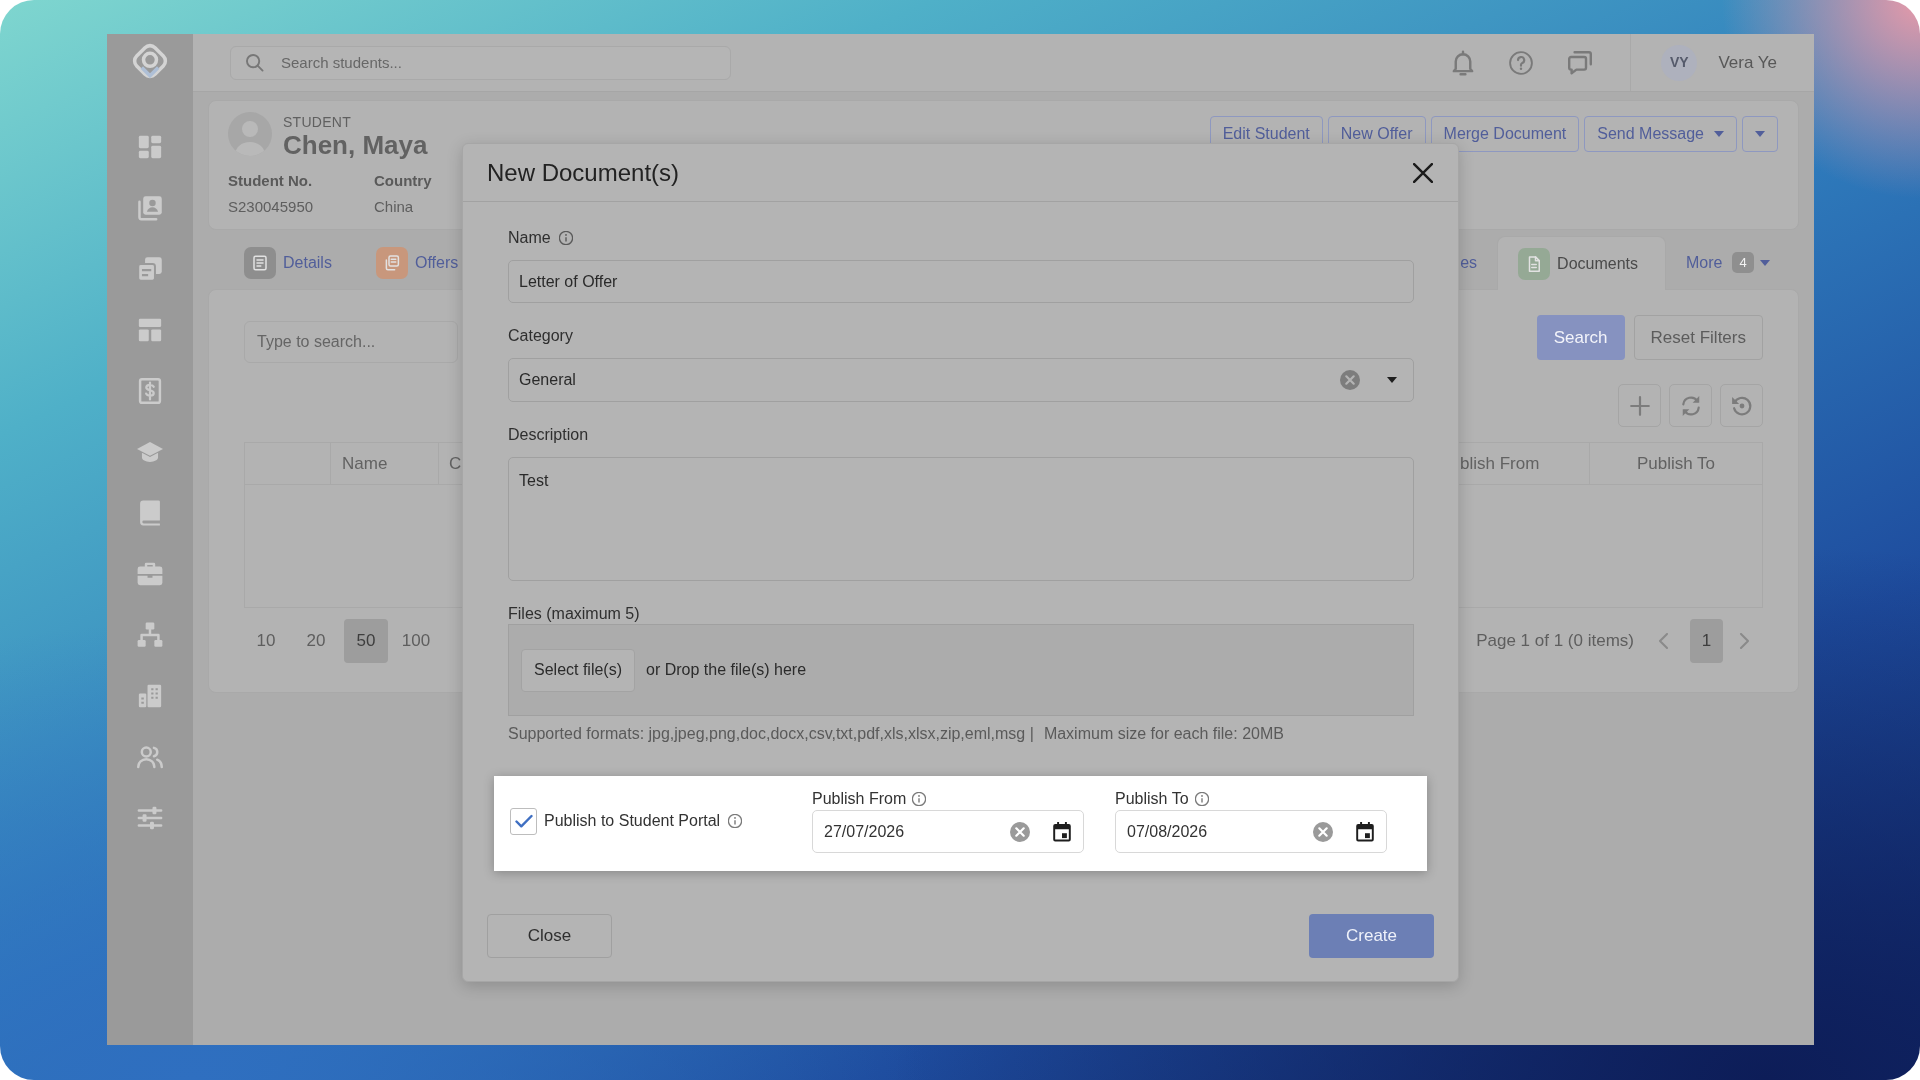 This screenshot has width=1920, height=1080. What do you see at coordinates (150, 574) in the screenshot?
I see `briefcase-icon` at bounding box center [150, 574].